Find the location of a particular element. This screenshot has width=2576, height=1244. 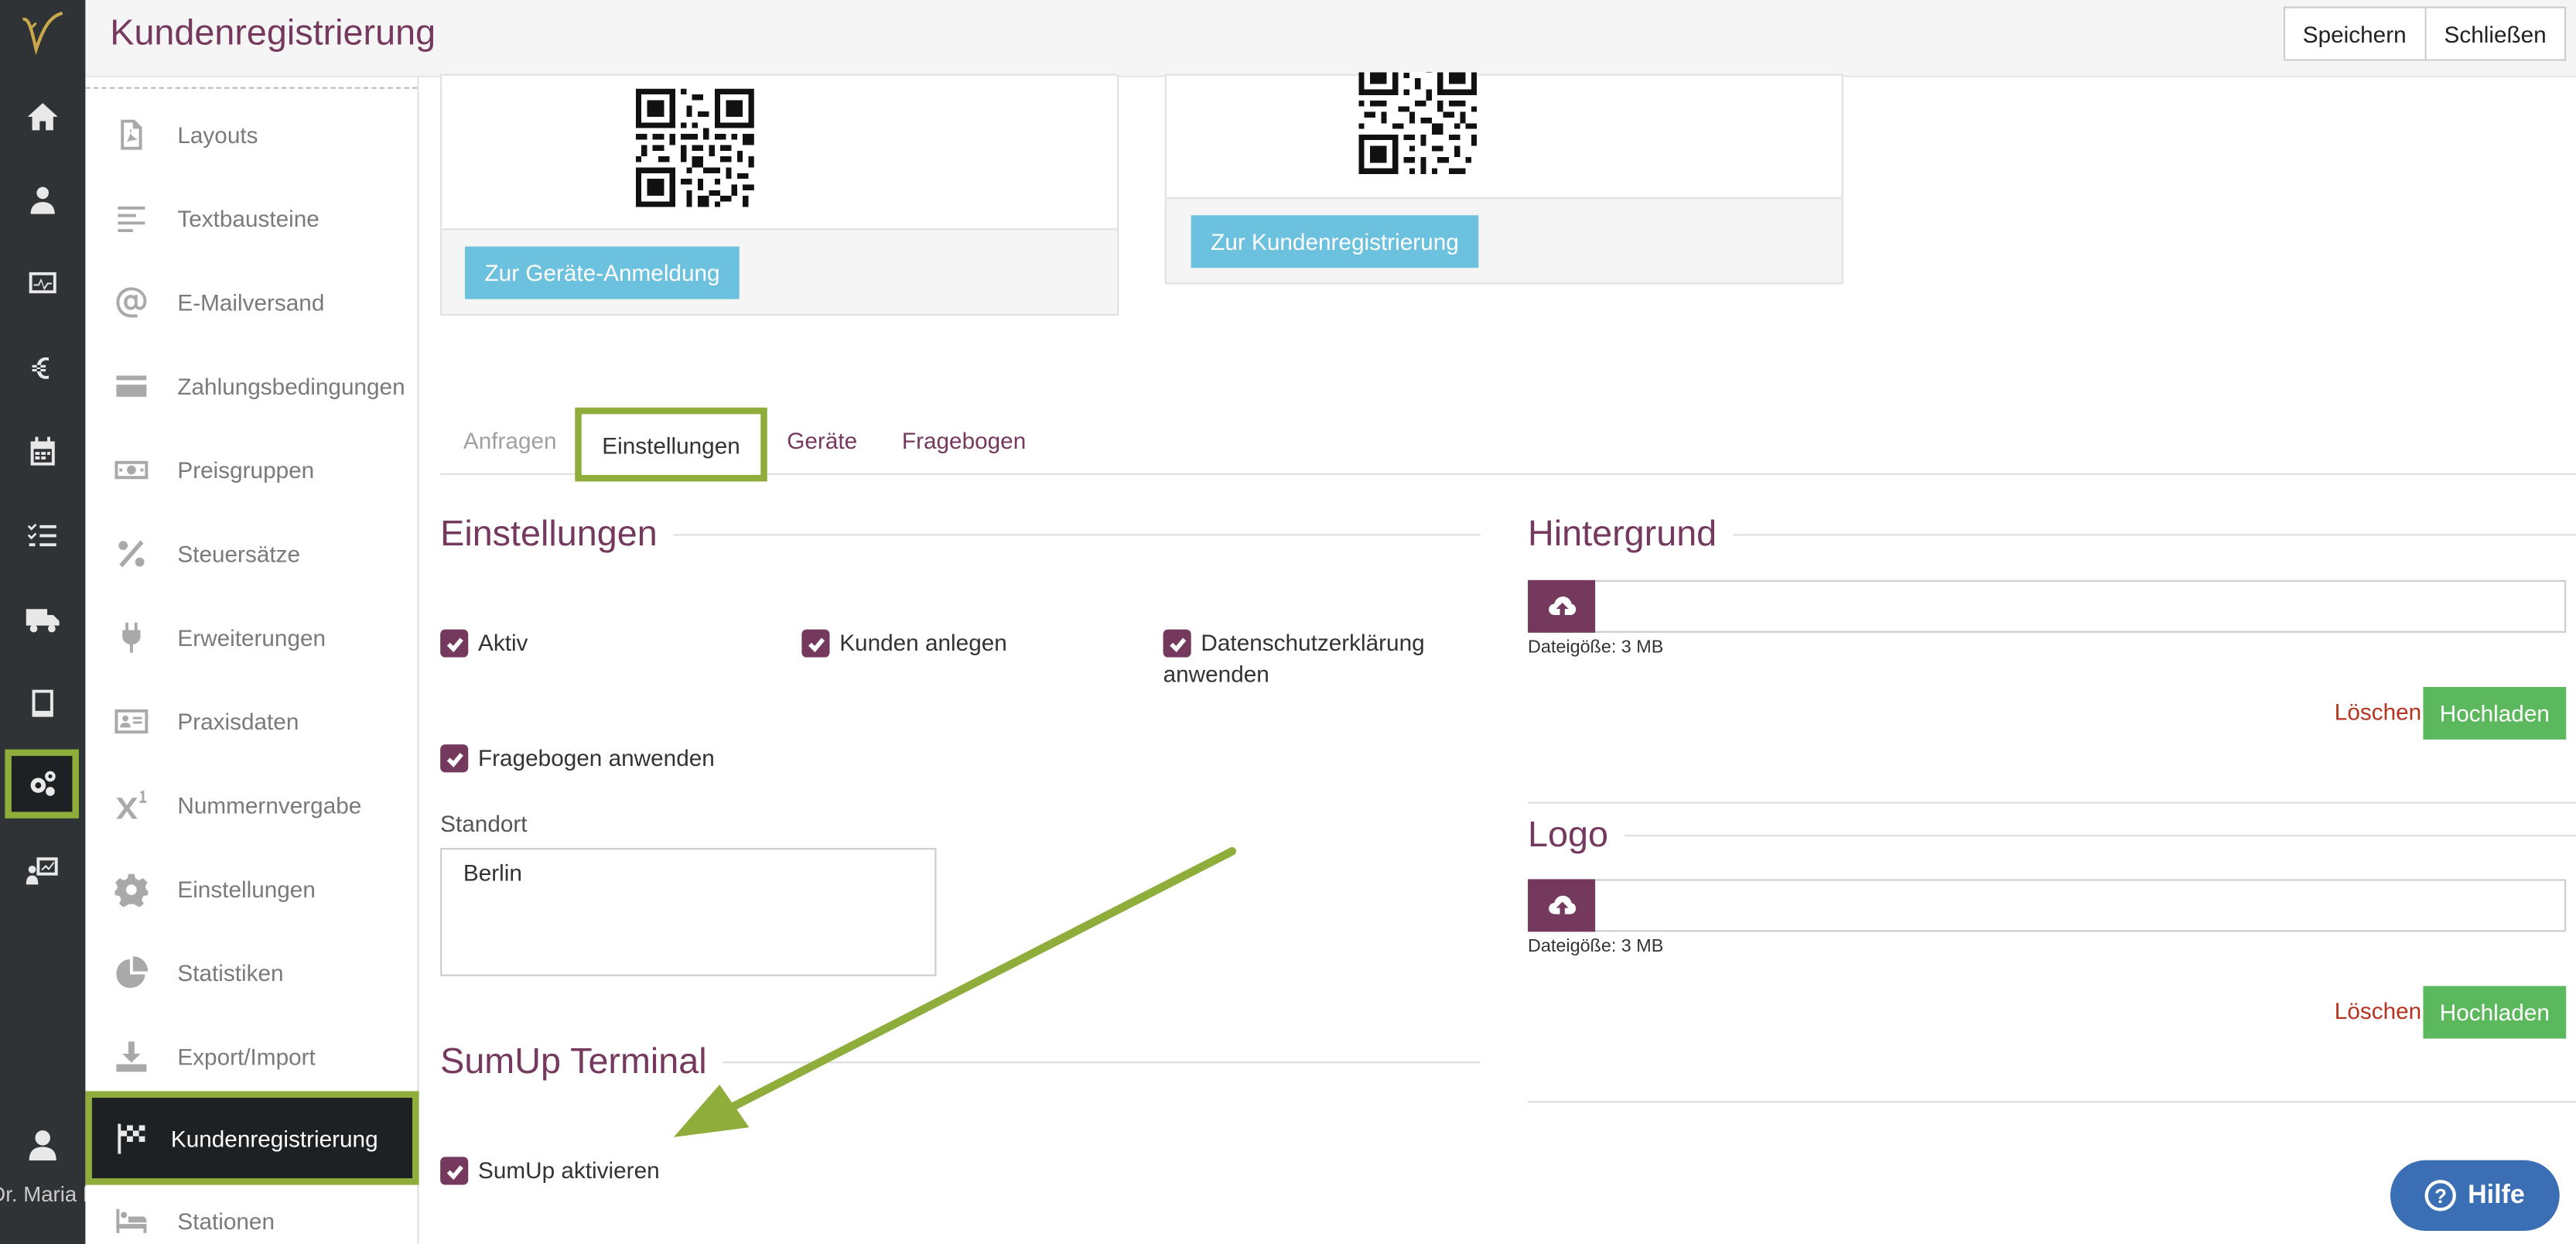

sidebar-item-statistiken: Statistiken is located at coordinates (251, 971).